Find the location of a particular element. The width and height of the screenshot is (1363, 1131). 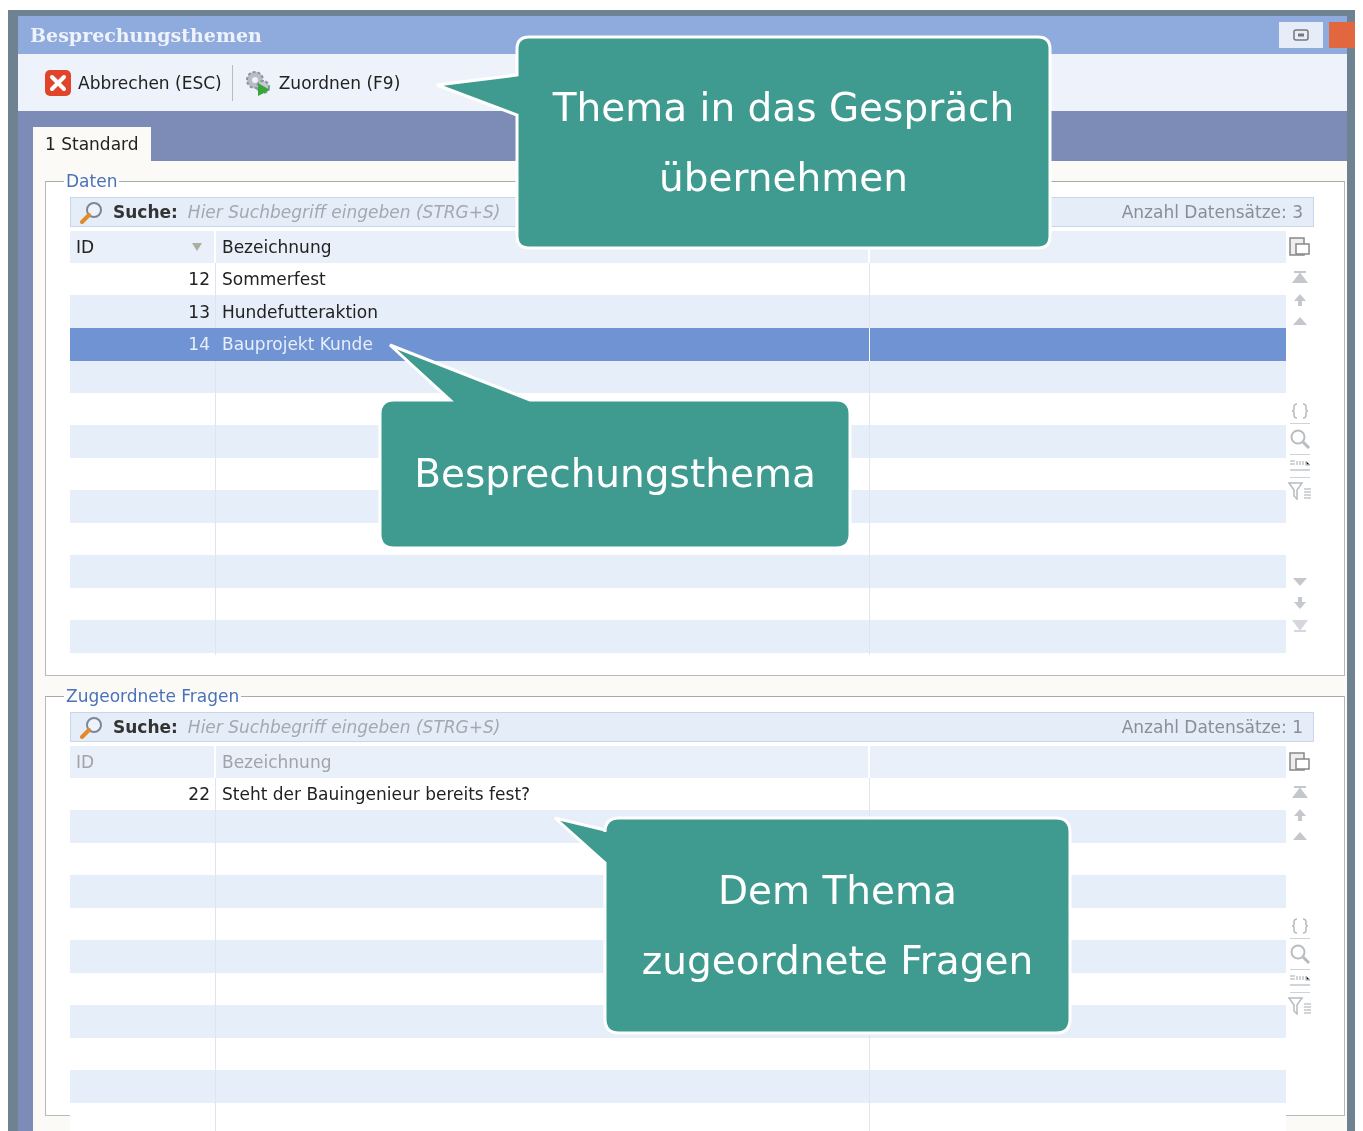

restore-button is located at coordinates (1301, 35).